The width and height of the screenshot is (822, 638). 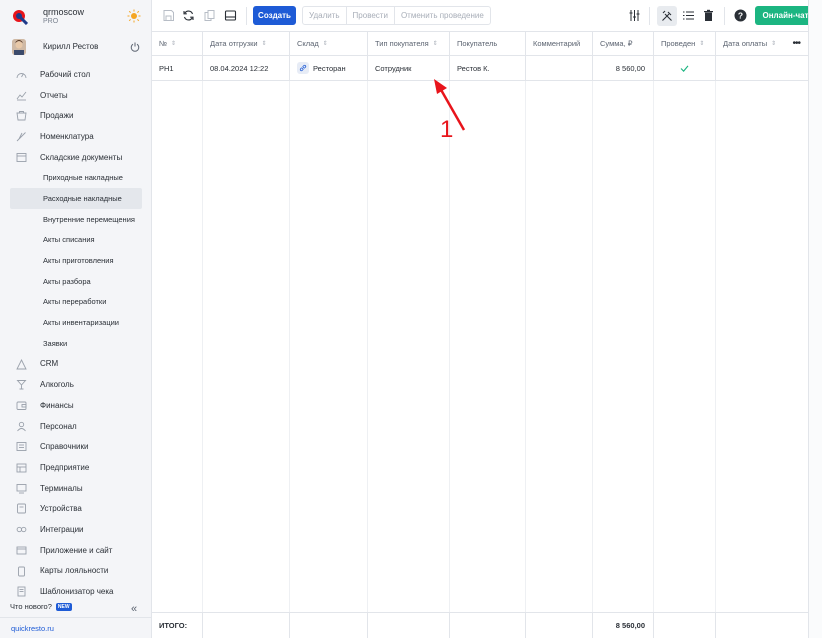 I want to click on sales-icon, so click(x=21, y=116).